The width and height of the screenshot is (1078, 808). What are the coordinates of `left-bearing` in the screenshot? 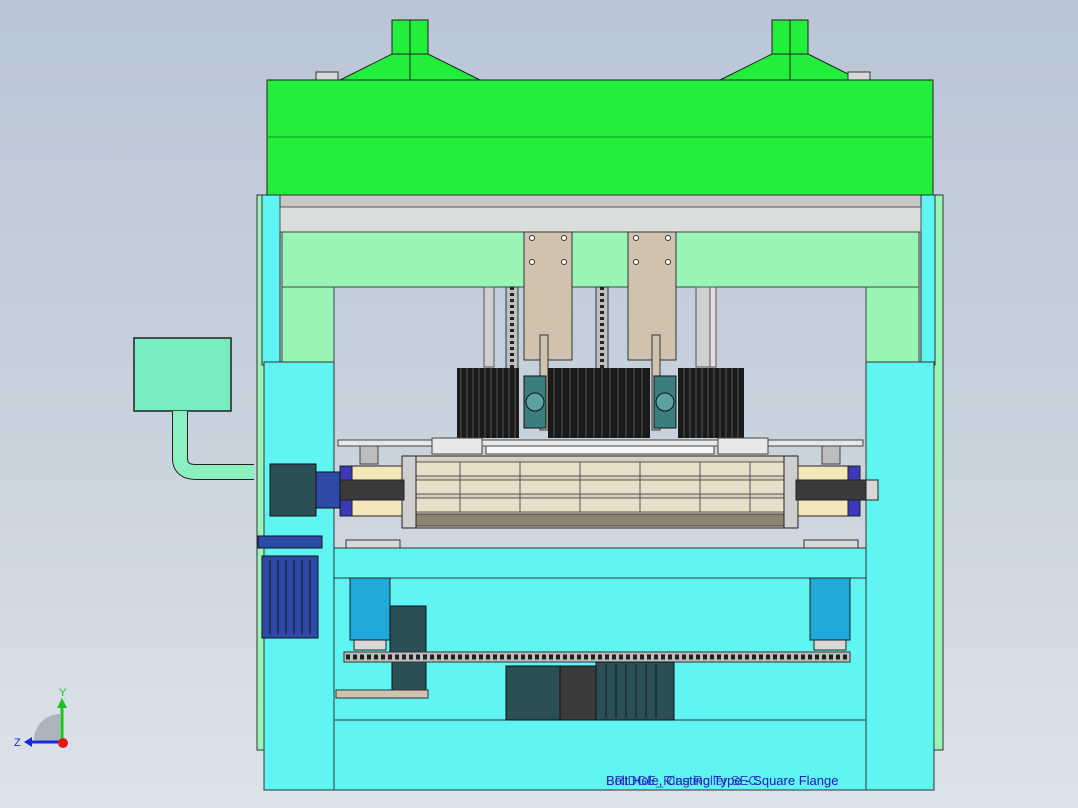 It's located at (369, 491).